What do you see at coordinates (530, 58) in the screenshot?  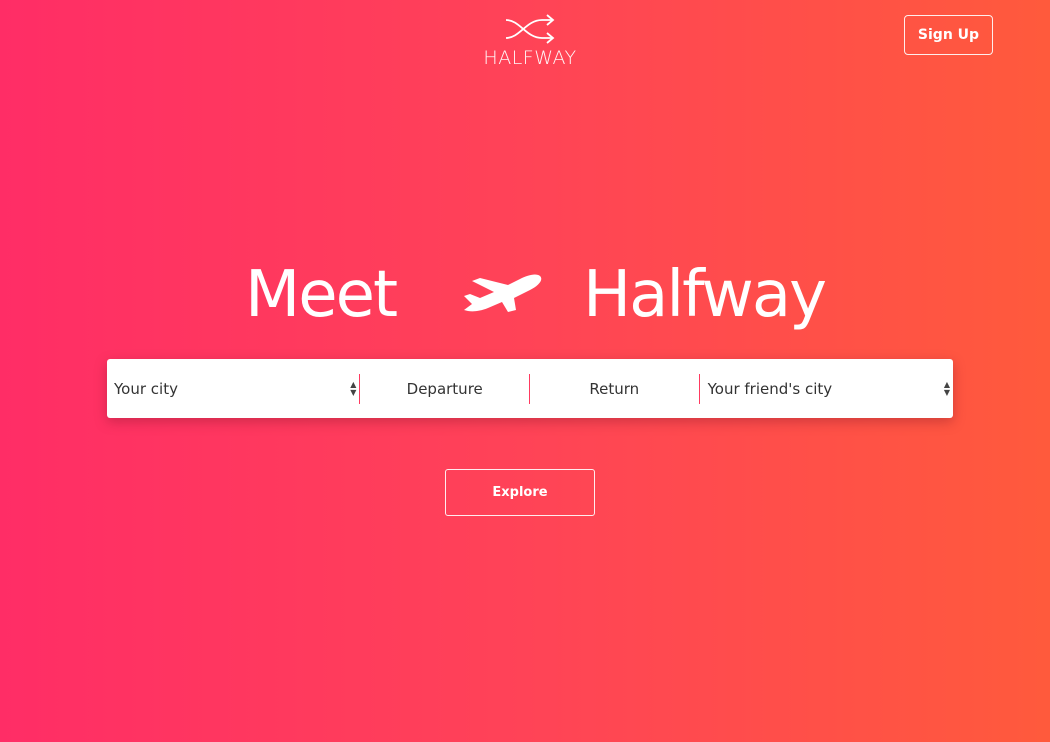 I see `logo-text: HALFWAY` at bounding box center [530, 58].